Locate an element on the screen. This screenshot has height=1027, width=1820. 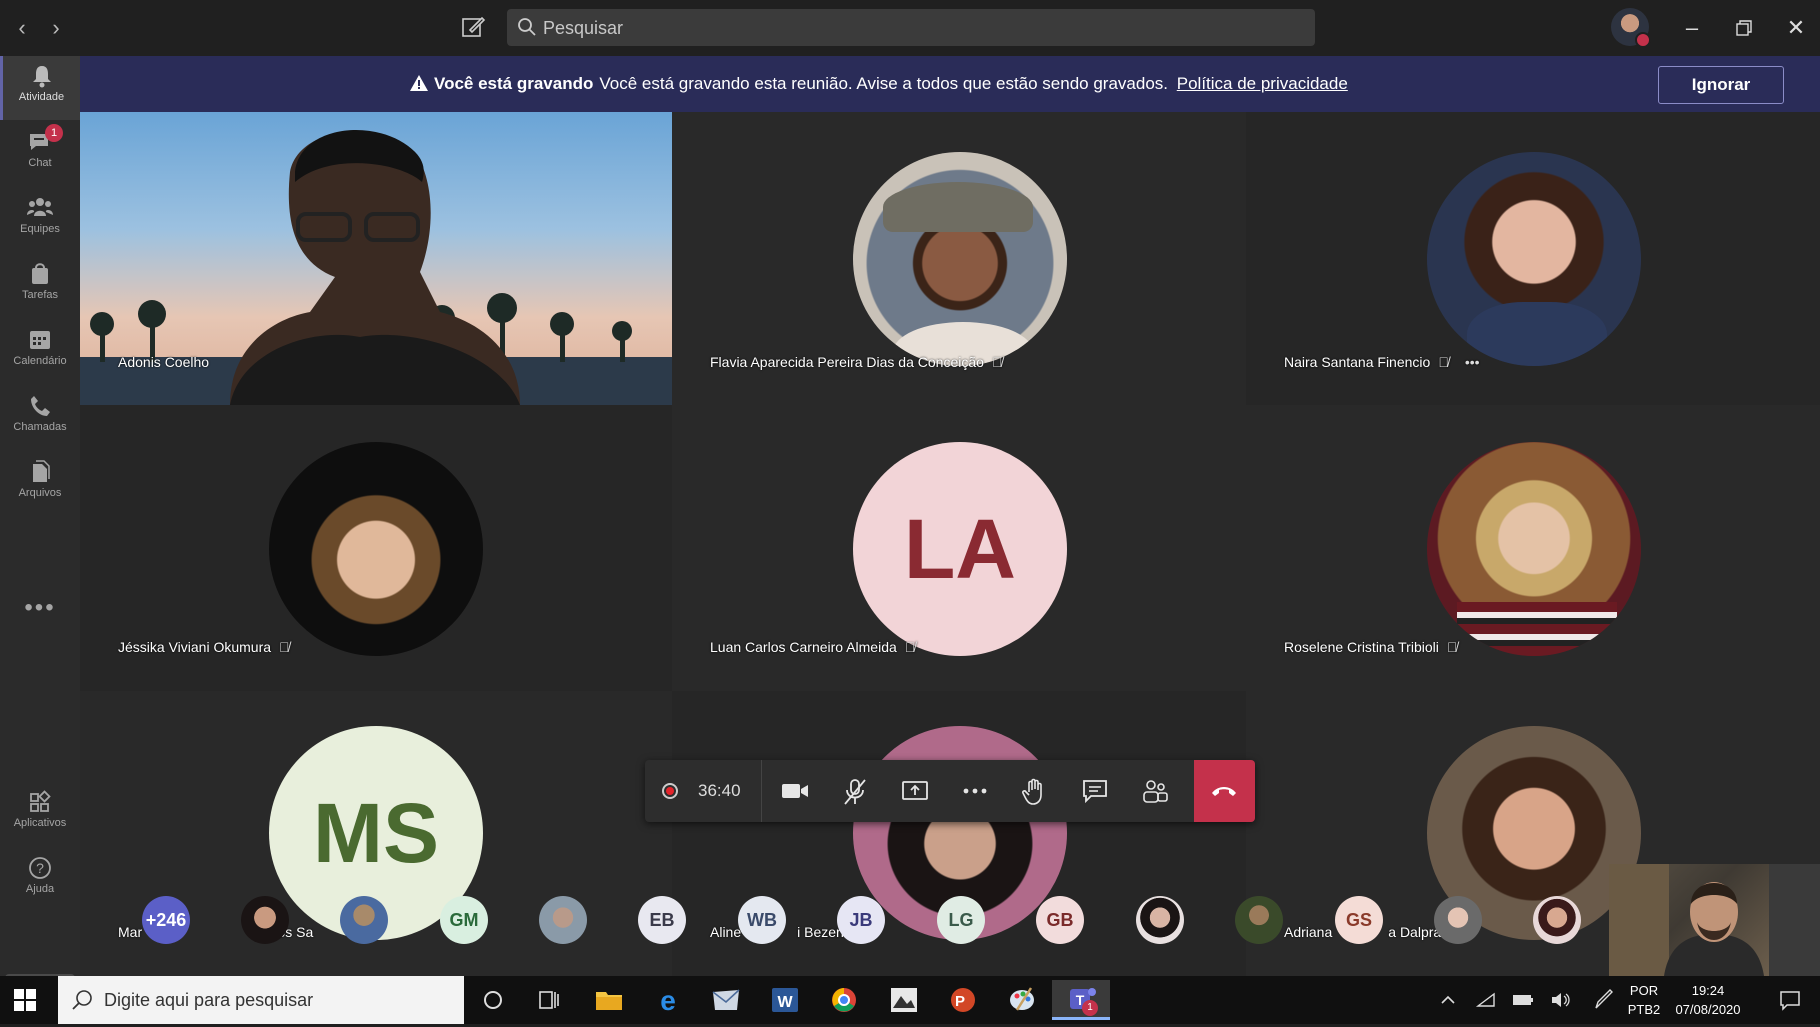
record-icon is located at coordinates (670, 791).